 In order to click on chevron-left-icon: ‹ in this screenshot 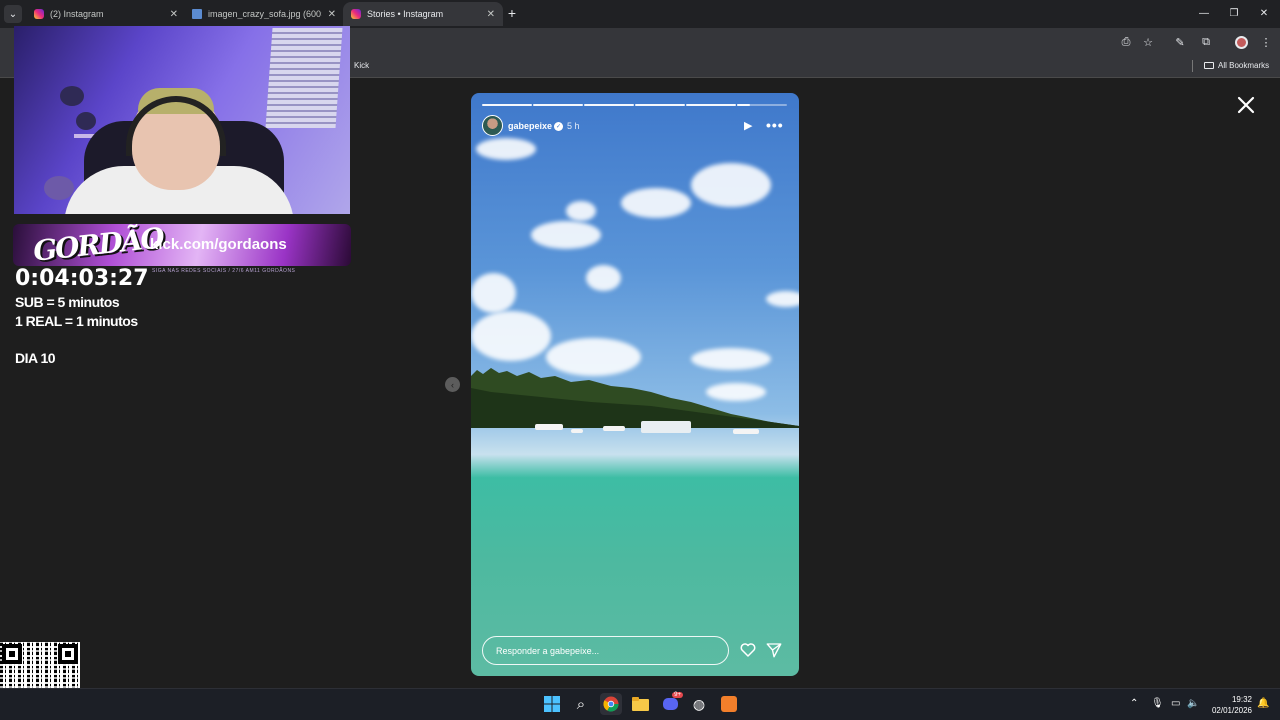, I will do `click(452, 384)`.